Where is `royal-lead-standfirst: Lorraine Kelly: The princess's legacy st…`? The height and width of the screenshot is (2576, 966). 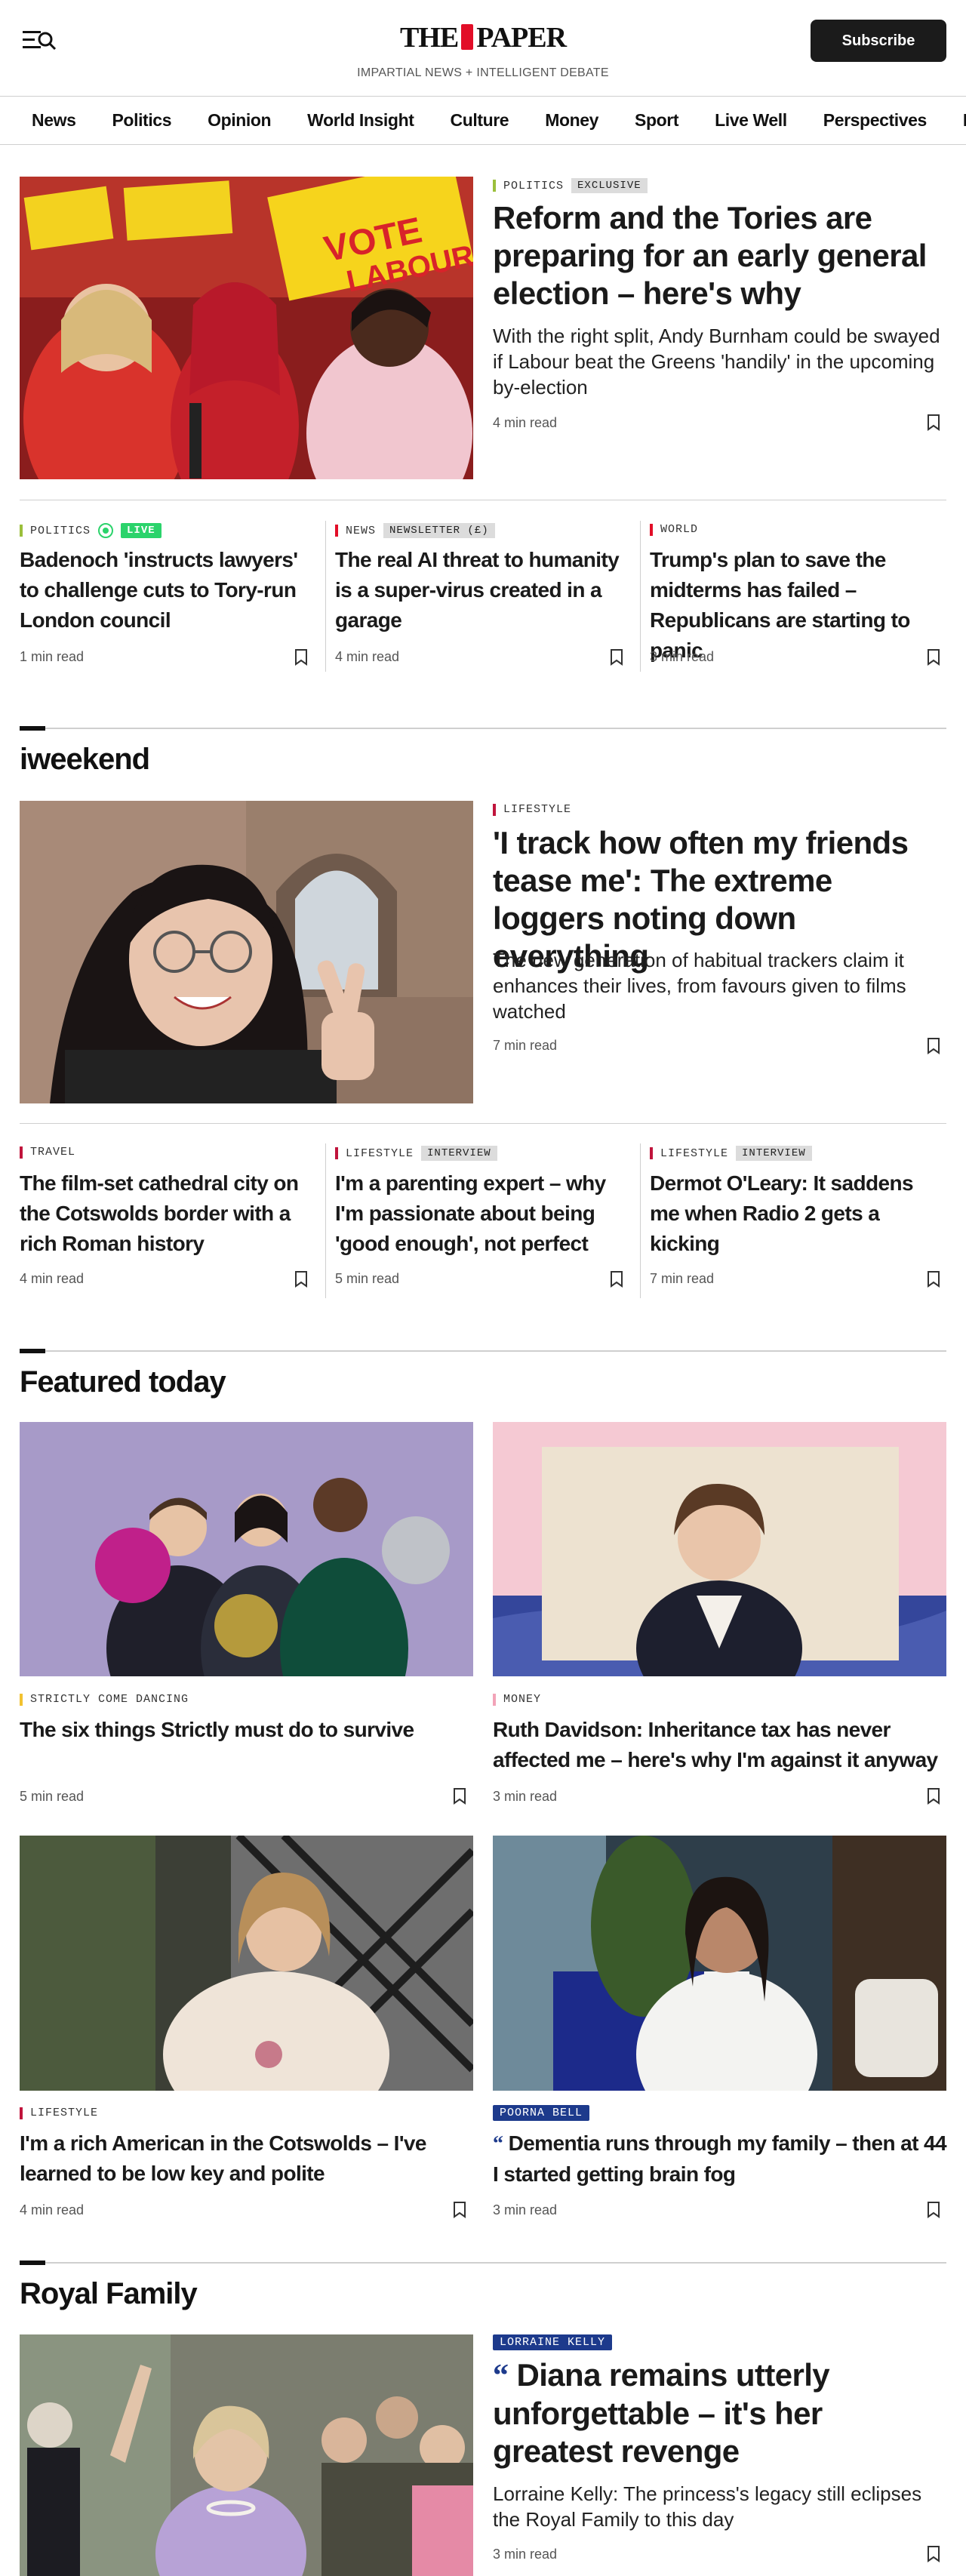 royal-lead-standfirst: Lorraine Kelly: The princess's legacy st… is located at coordinates (707, 2506).